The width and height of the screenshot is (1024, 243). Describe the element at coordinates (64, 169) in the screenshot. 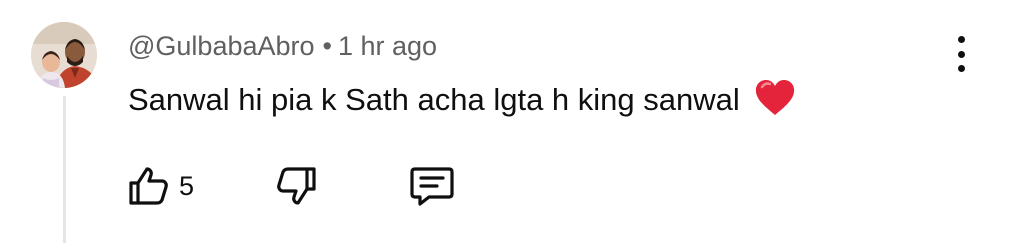

I see `thread-line` at that location.